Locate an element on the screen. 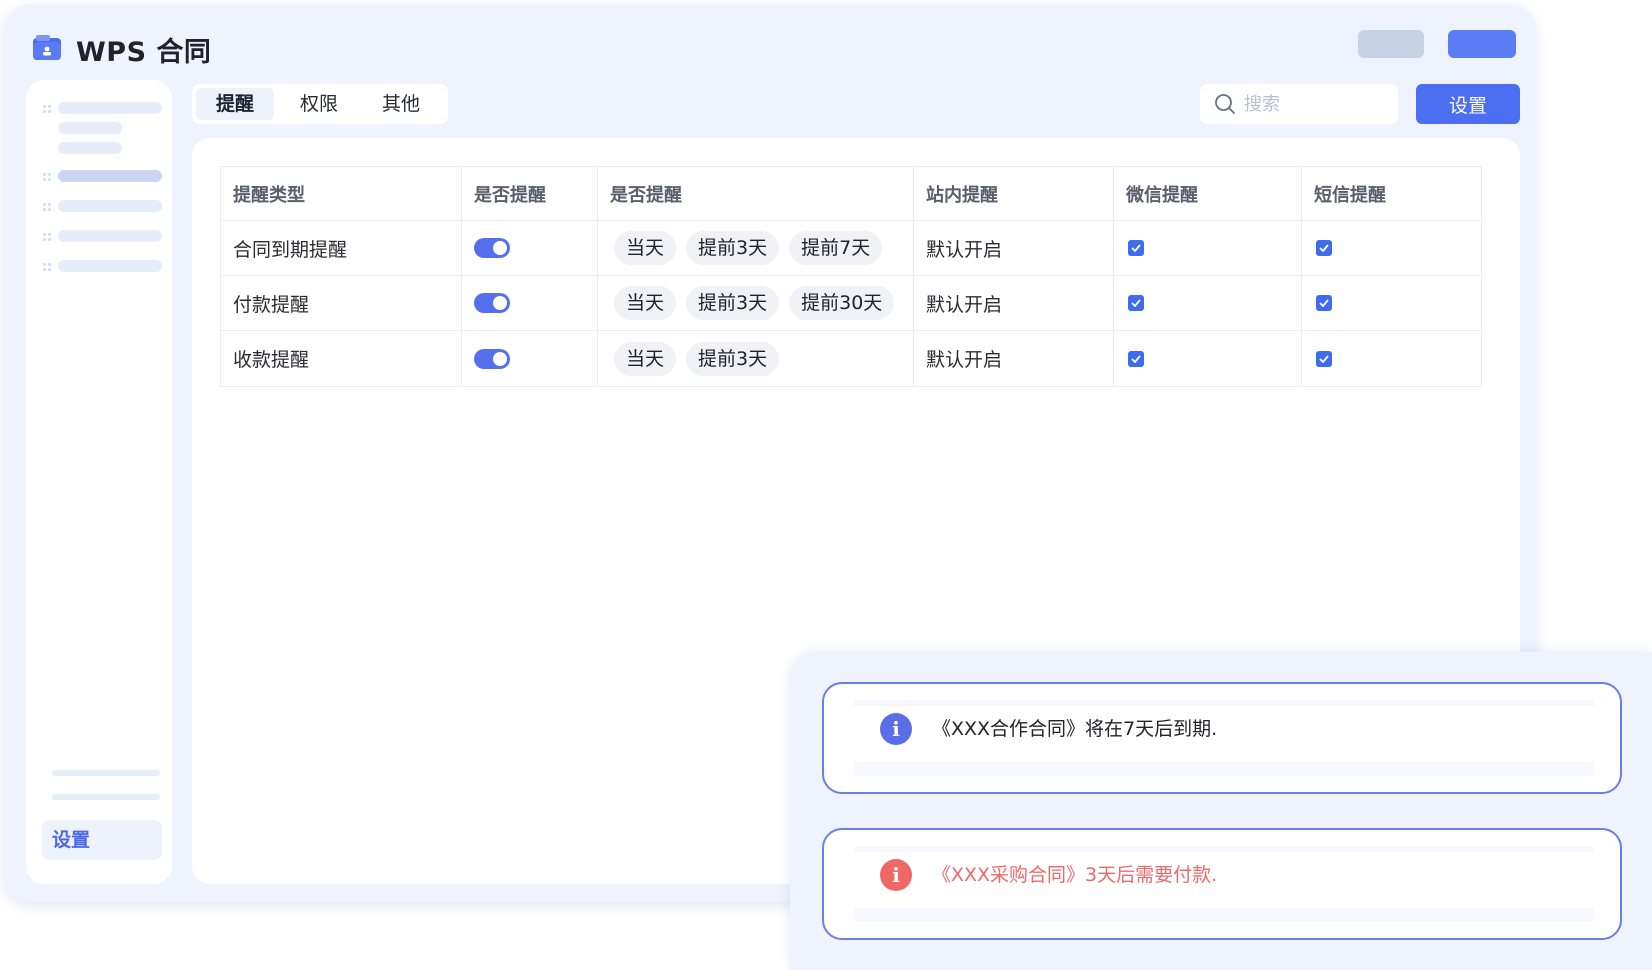 The image size is (1652, 970). table-header: 提醒类型 是否提醒 是否提醒 站内提醒 微信提醒 短信提醒 is located at coordinates (851, 194).